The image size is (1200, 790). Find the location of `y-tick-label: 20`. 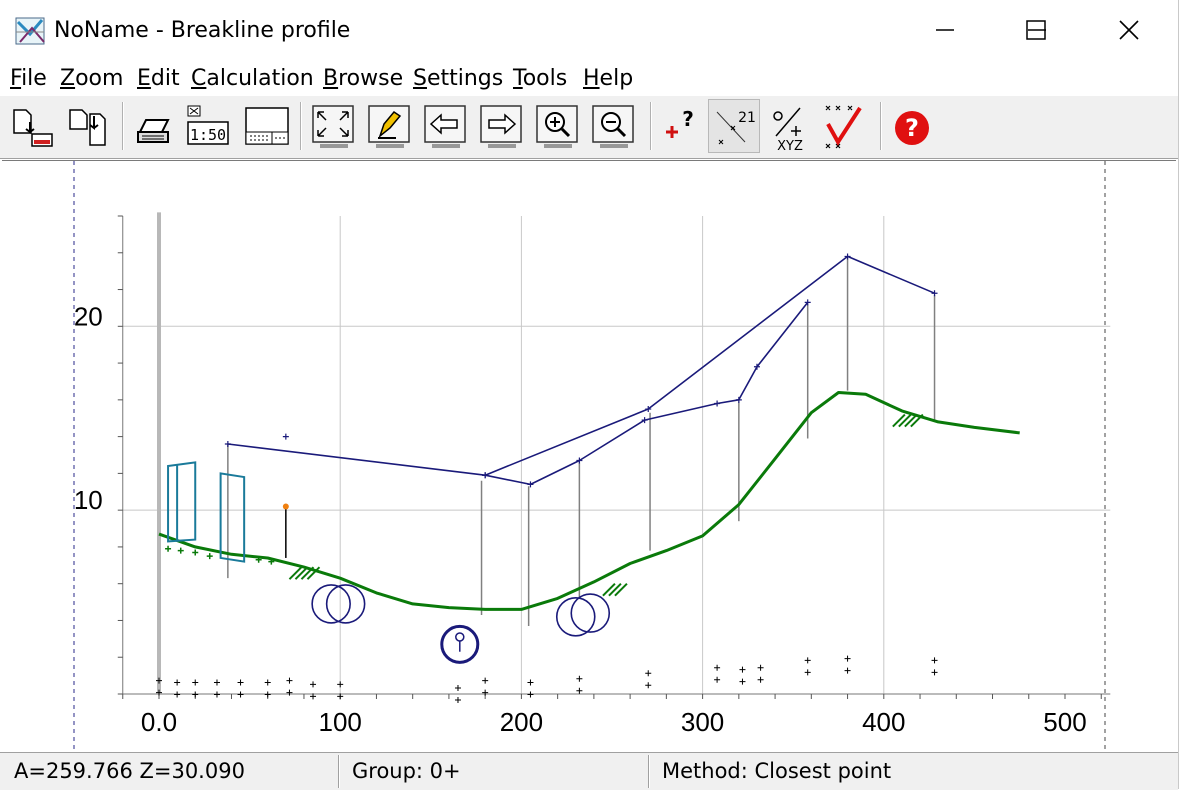

y-tick-label: 20 is located at coordinates (88, 316).